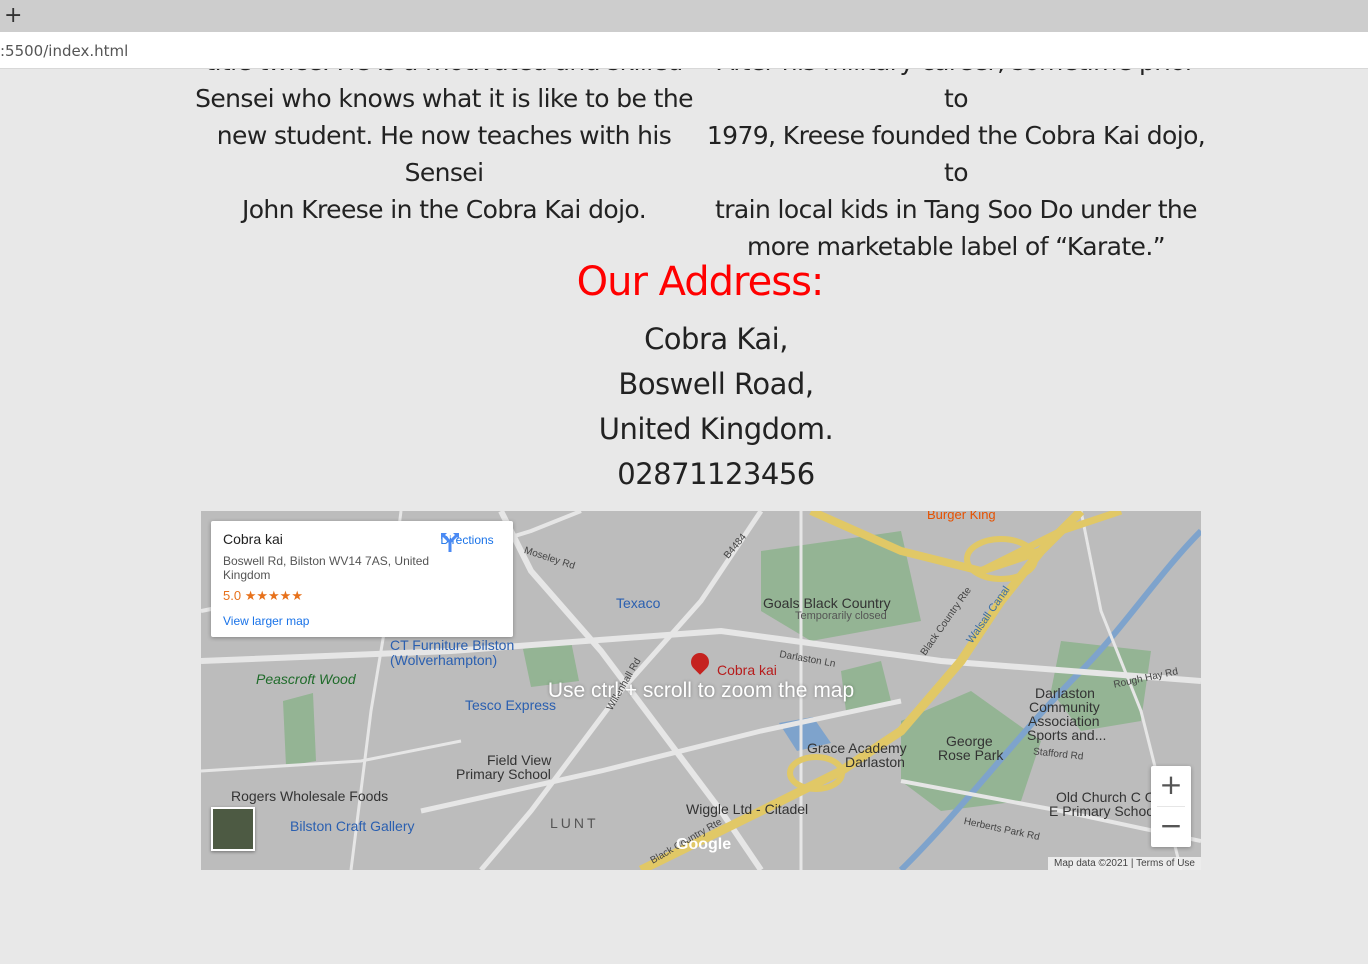 The height and width of the screenshot is (964, 1368). I want to click on zoom-controls: + −, so click(1171, 806).